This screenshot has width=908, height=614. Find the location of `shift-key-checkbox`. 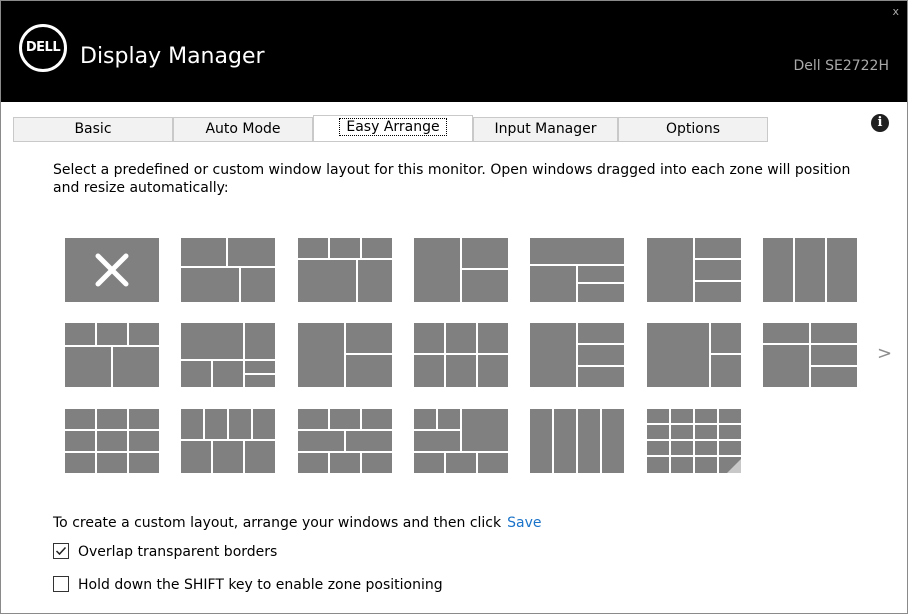

shift-key-checkbox is located at coordinates (61, 584).